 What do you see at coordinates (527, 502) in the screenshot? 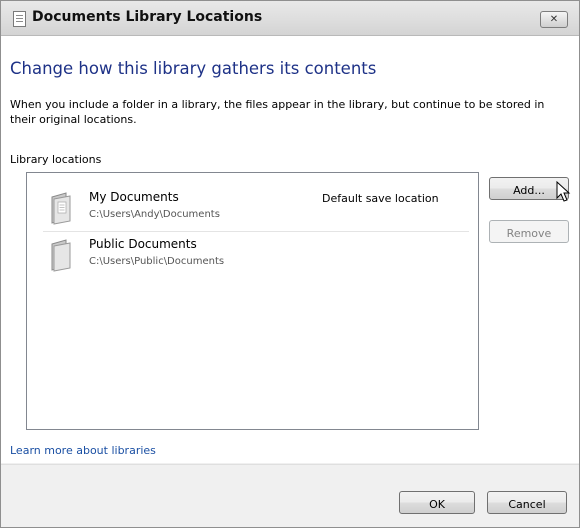
I see `cancel-button: Cancel` at bounding box center [527, 502].